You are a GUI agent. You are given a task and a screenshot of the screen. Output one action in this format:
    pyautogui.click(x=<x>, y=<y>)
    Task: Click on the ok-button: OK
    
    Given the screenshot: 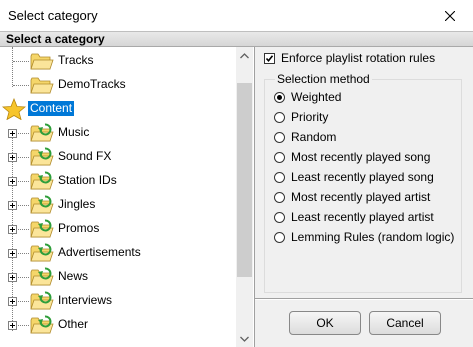 What is the action you would take?
    pyautogui.click(x=325, y=323)
    